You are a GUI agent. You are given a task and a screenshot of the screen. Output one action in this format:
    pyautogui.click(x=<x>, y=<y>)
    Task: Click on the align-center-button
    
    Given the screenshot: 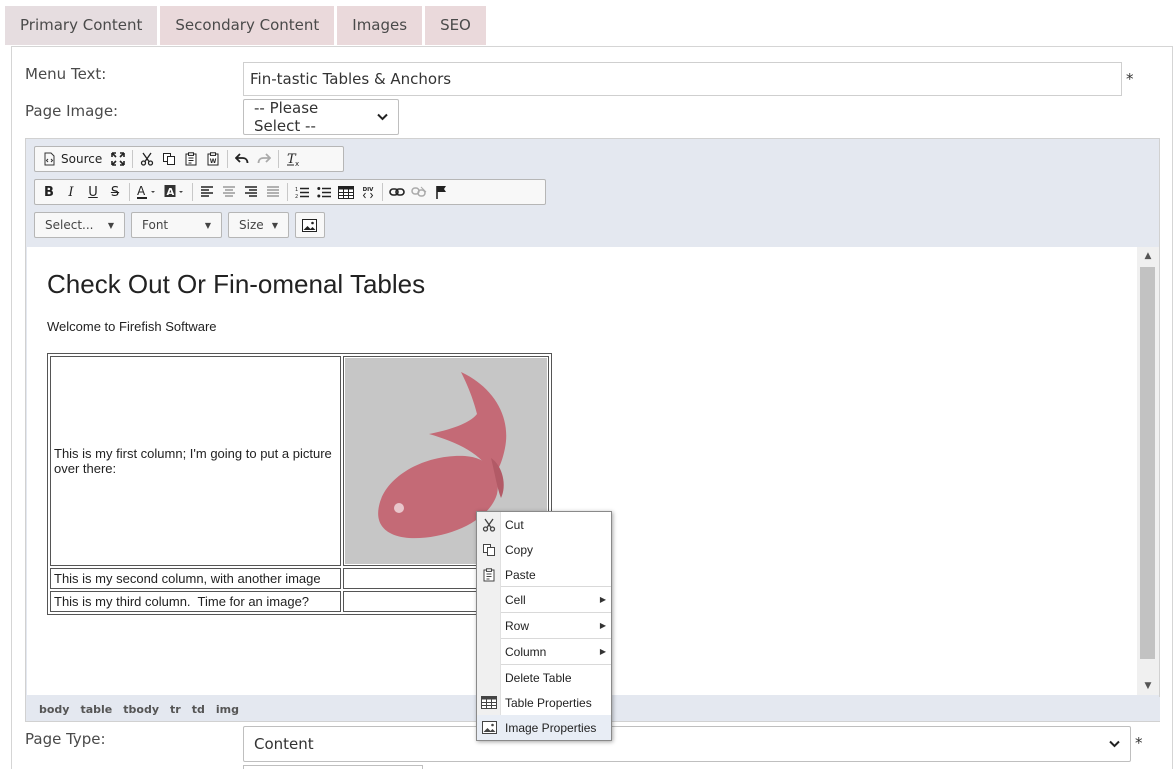 What is the action you would take?
    pyautogui.click(x=229, y=192)
    